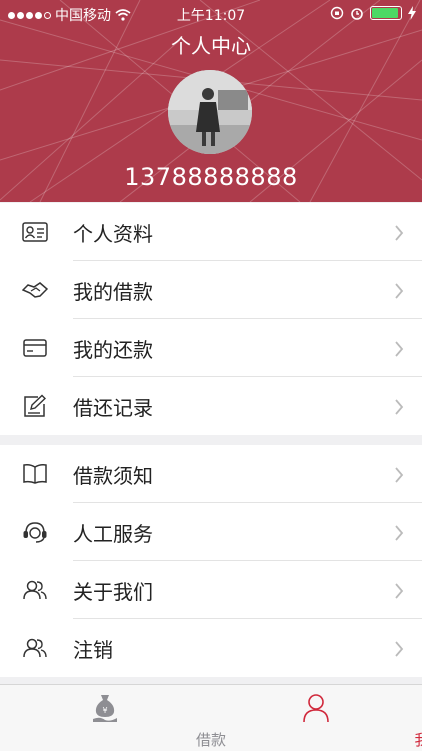 This screenshot has height=751, width=422. I want to click on phone-number: 13788888888, so click(211, 177).